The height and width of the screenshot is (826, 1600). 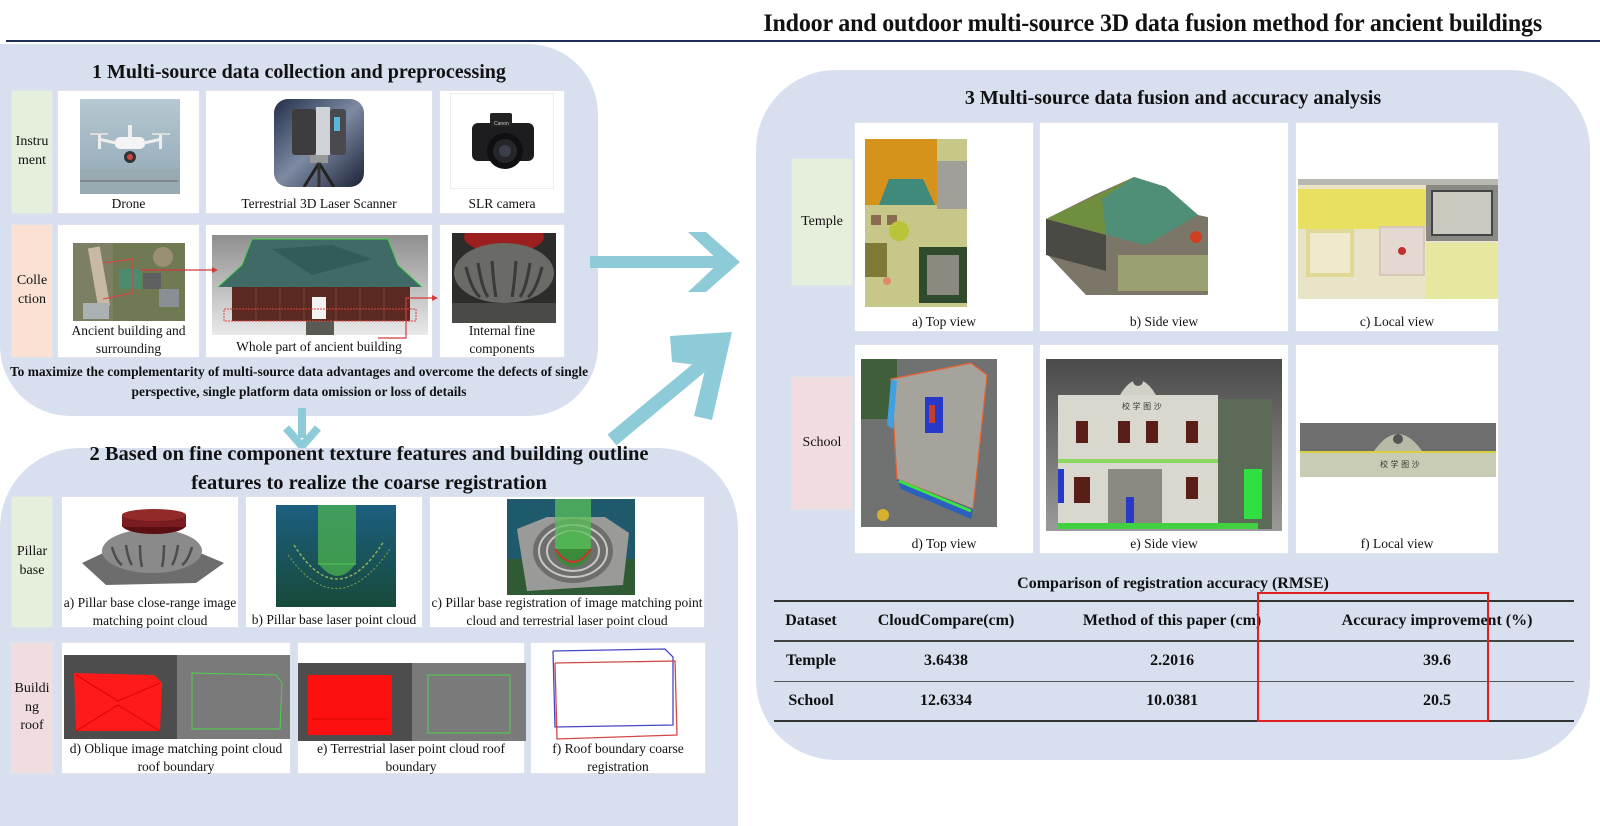 I want to click on arrow-right-icon, so click(x=665, y=262).